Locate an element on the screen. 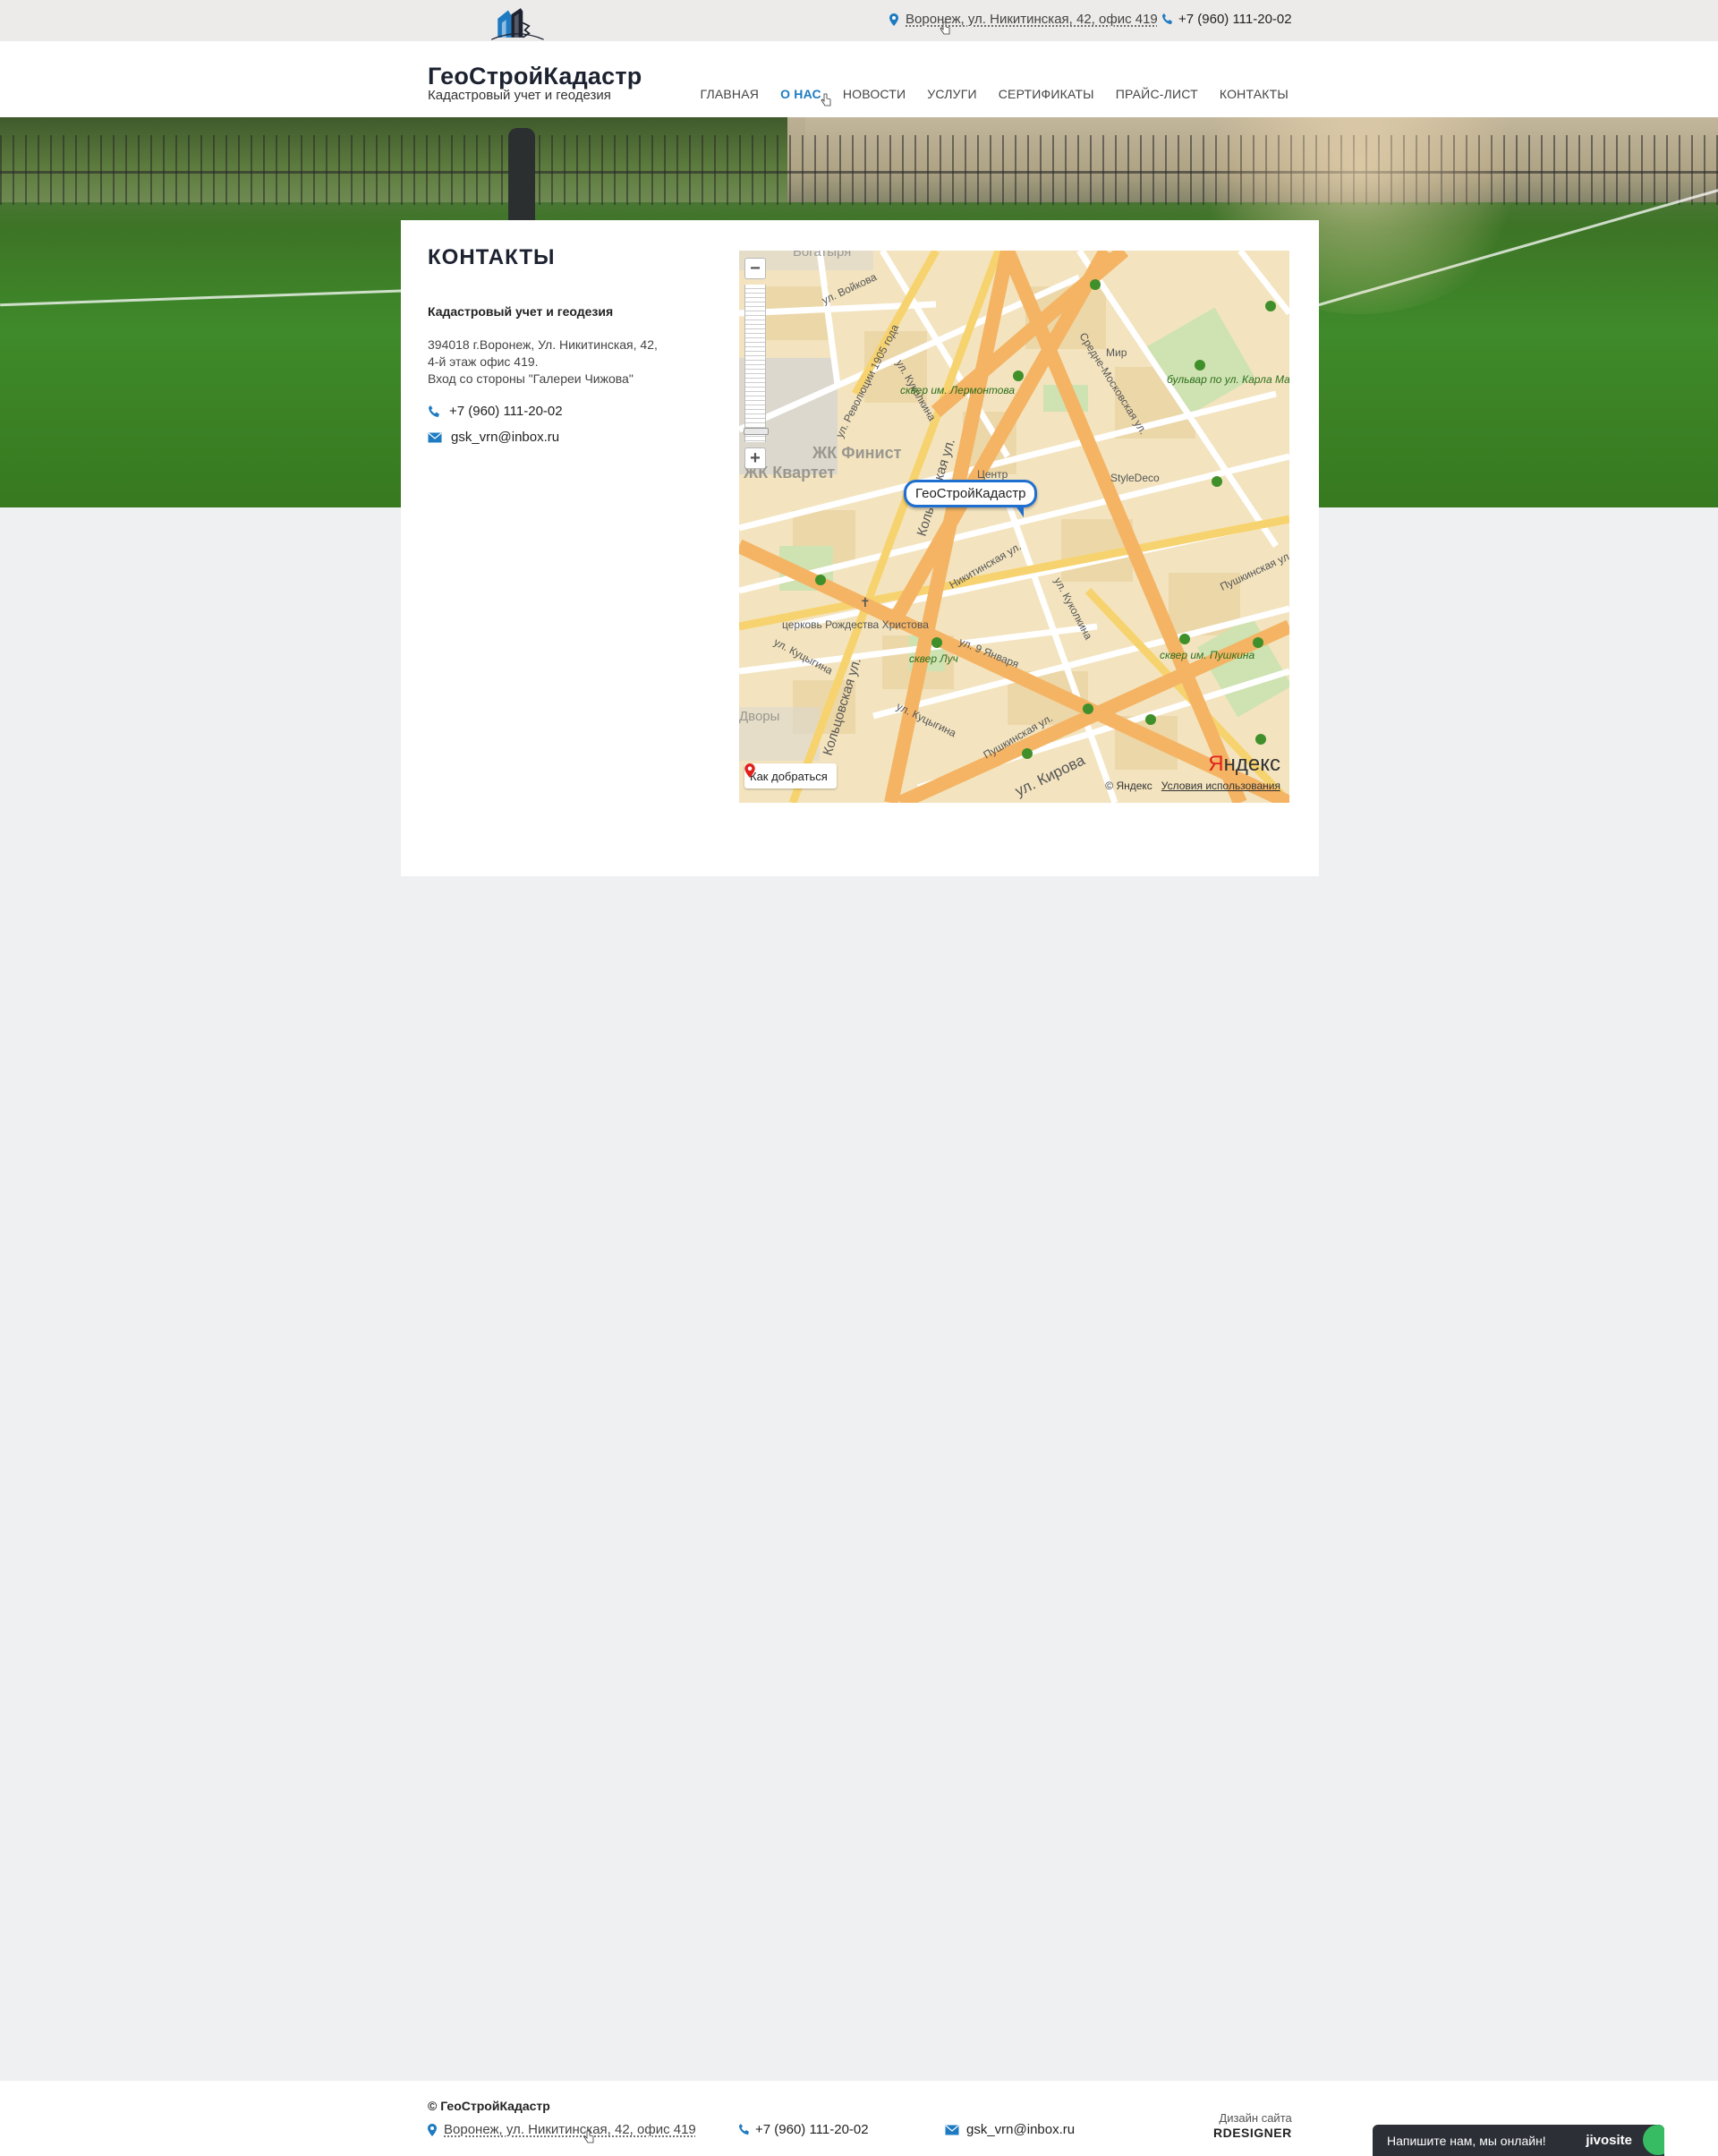  designer-label: Дизайн сайта is located at coordinates (1255, 2118).